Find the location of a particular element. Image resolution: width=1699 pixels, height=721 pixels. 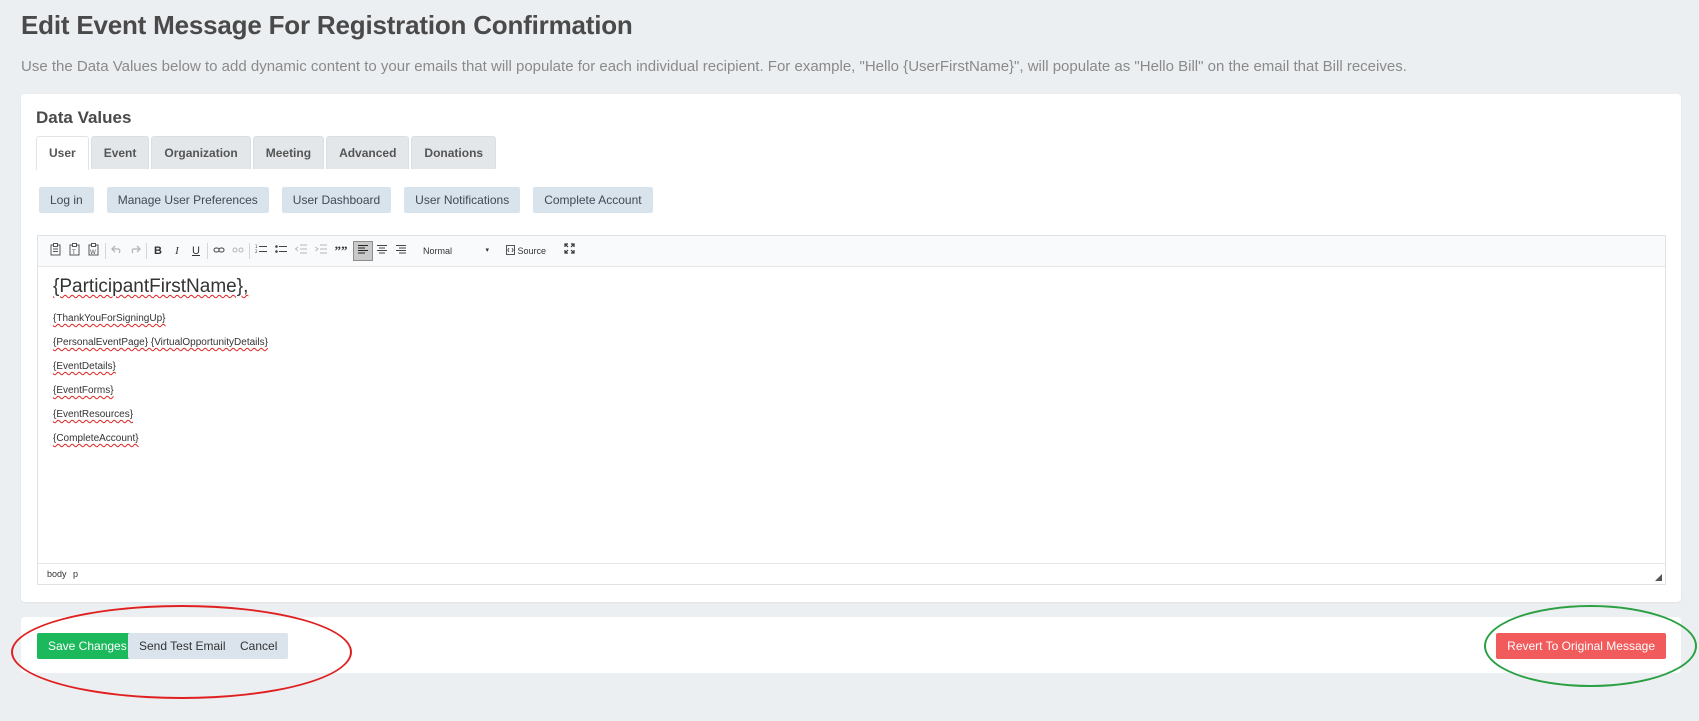

element-path-body: body is located at coordinates (57, 574).